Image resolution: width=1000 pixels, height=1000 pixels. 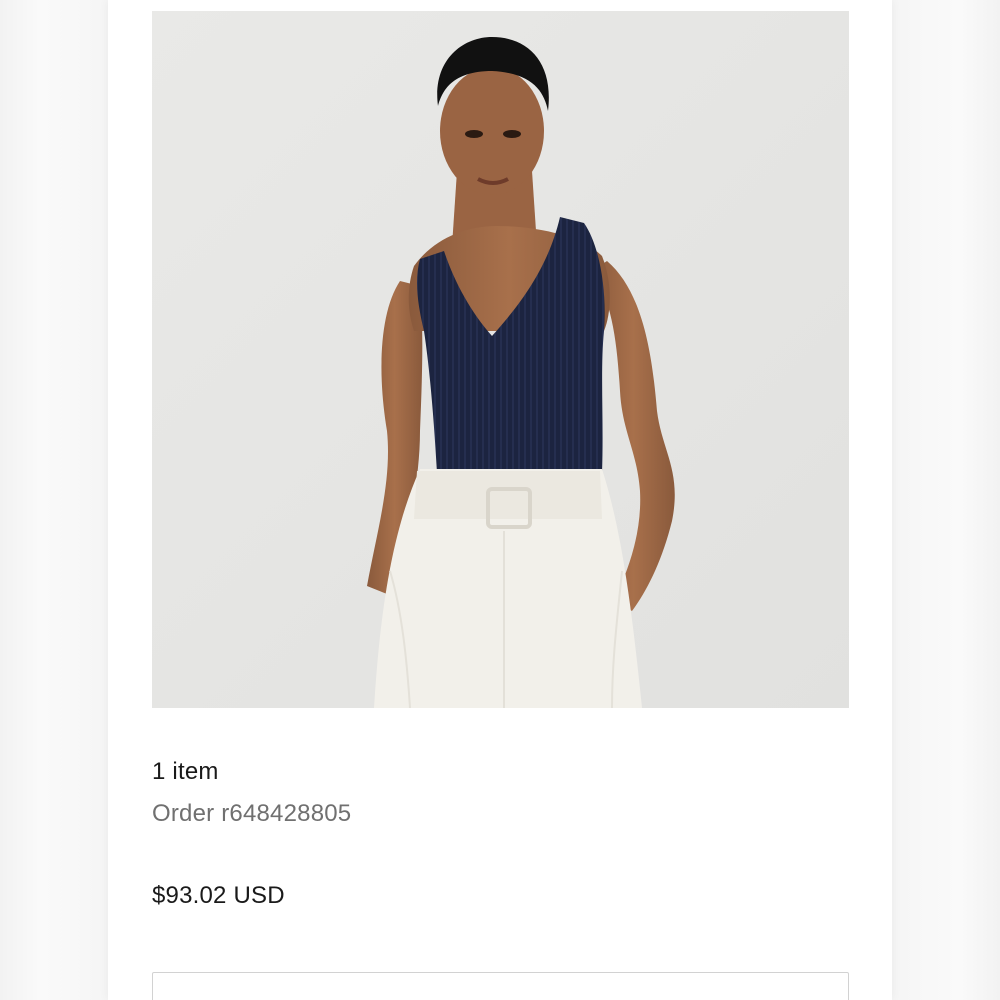 What do you see at coordinates (500, 986) in the screenshot?
I see `action-button-partial` at bounding box center [500, 986].